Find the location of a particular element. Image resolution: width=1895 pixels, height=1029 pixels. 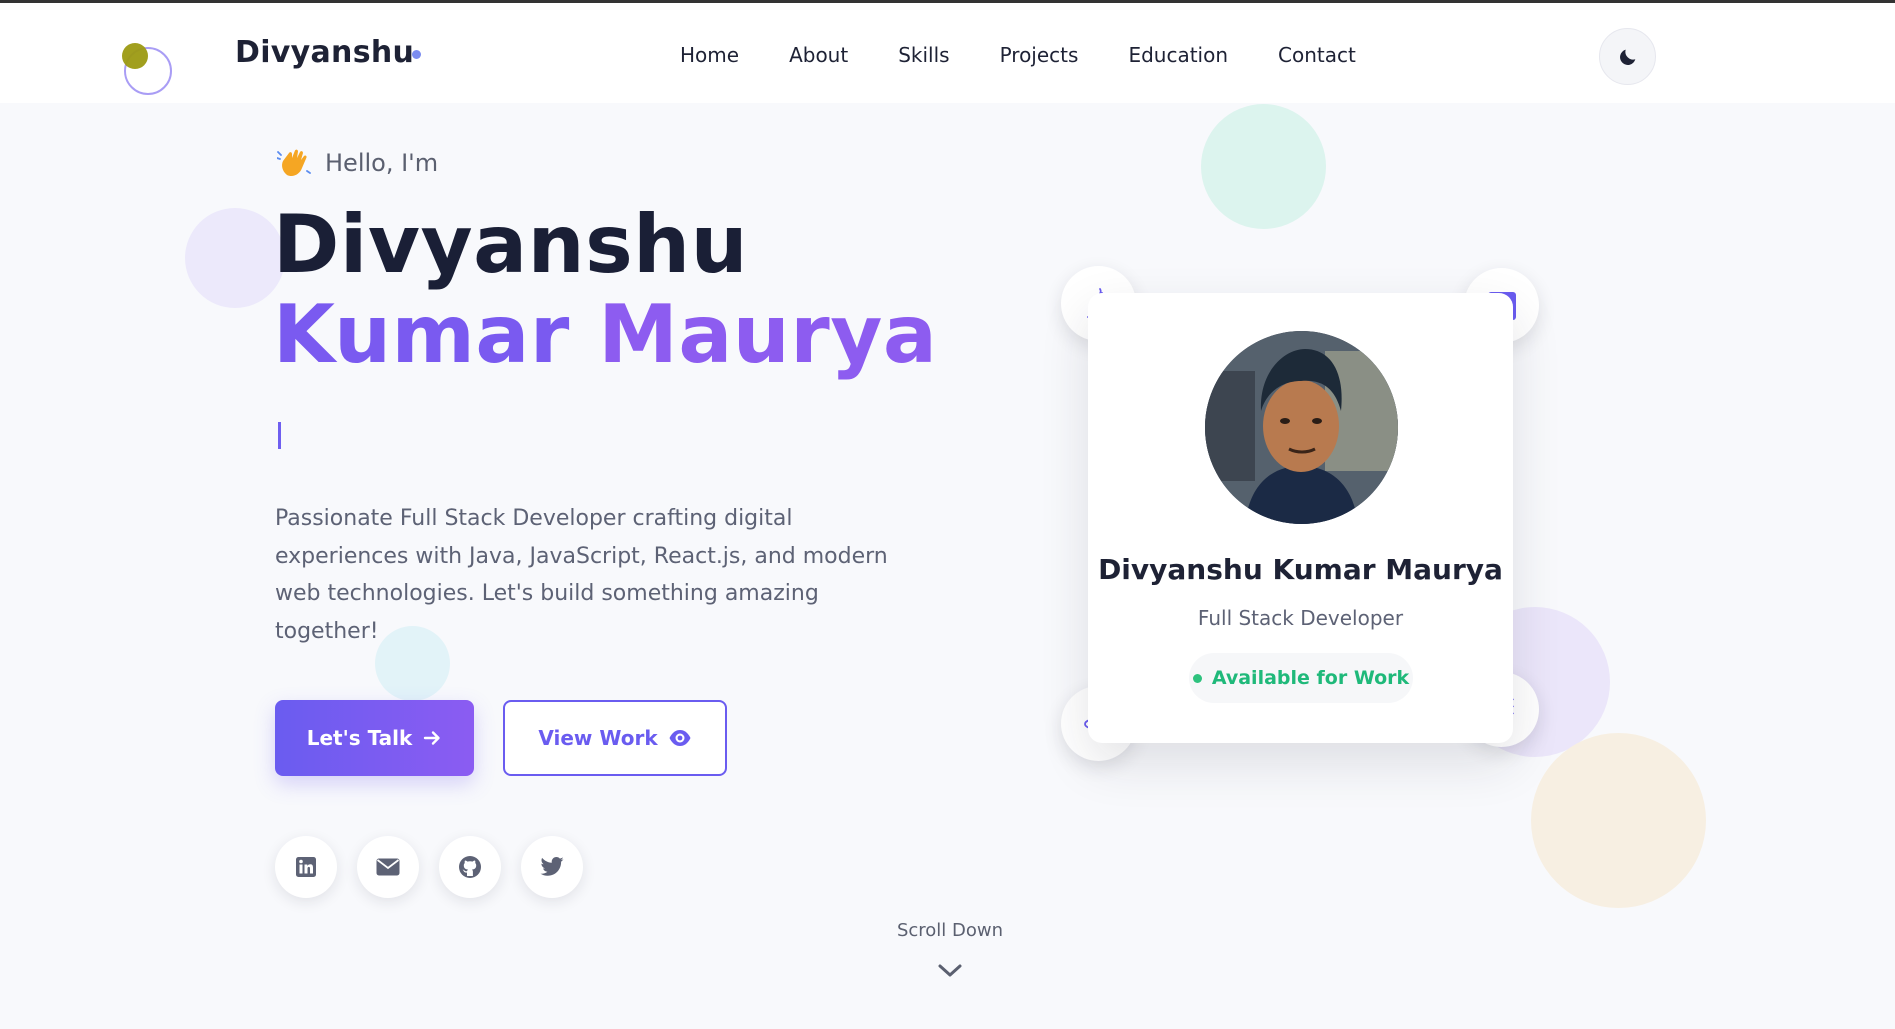

view-work-label: View Work is located at coordinates (598, 738).